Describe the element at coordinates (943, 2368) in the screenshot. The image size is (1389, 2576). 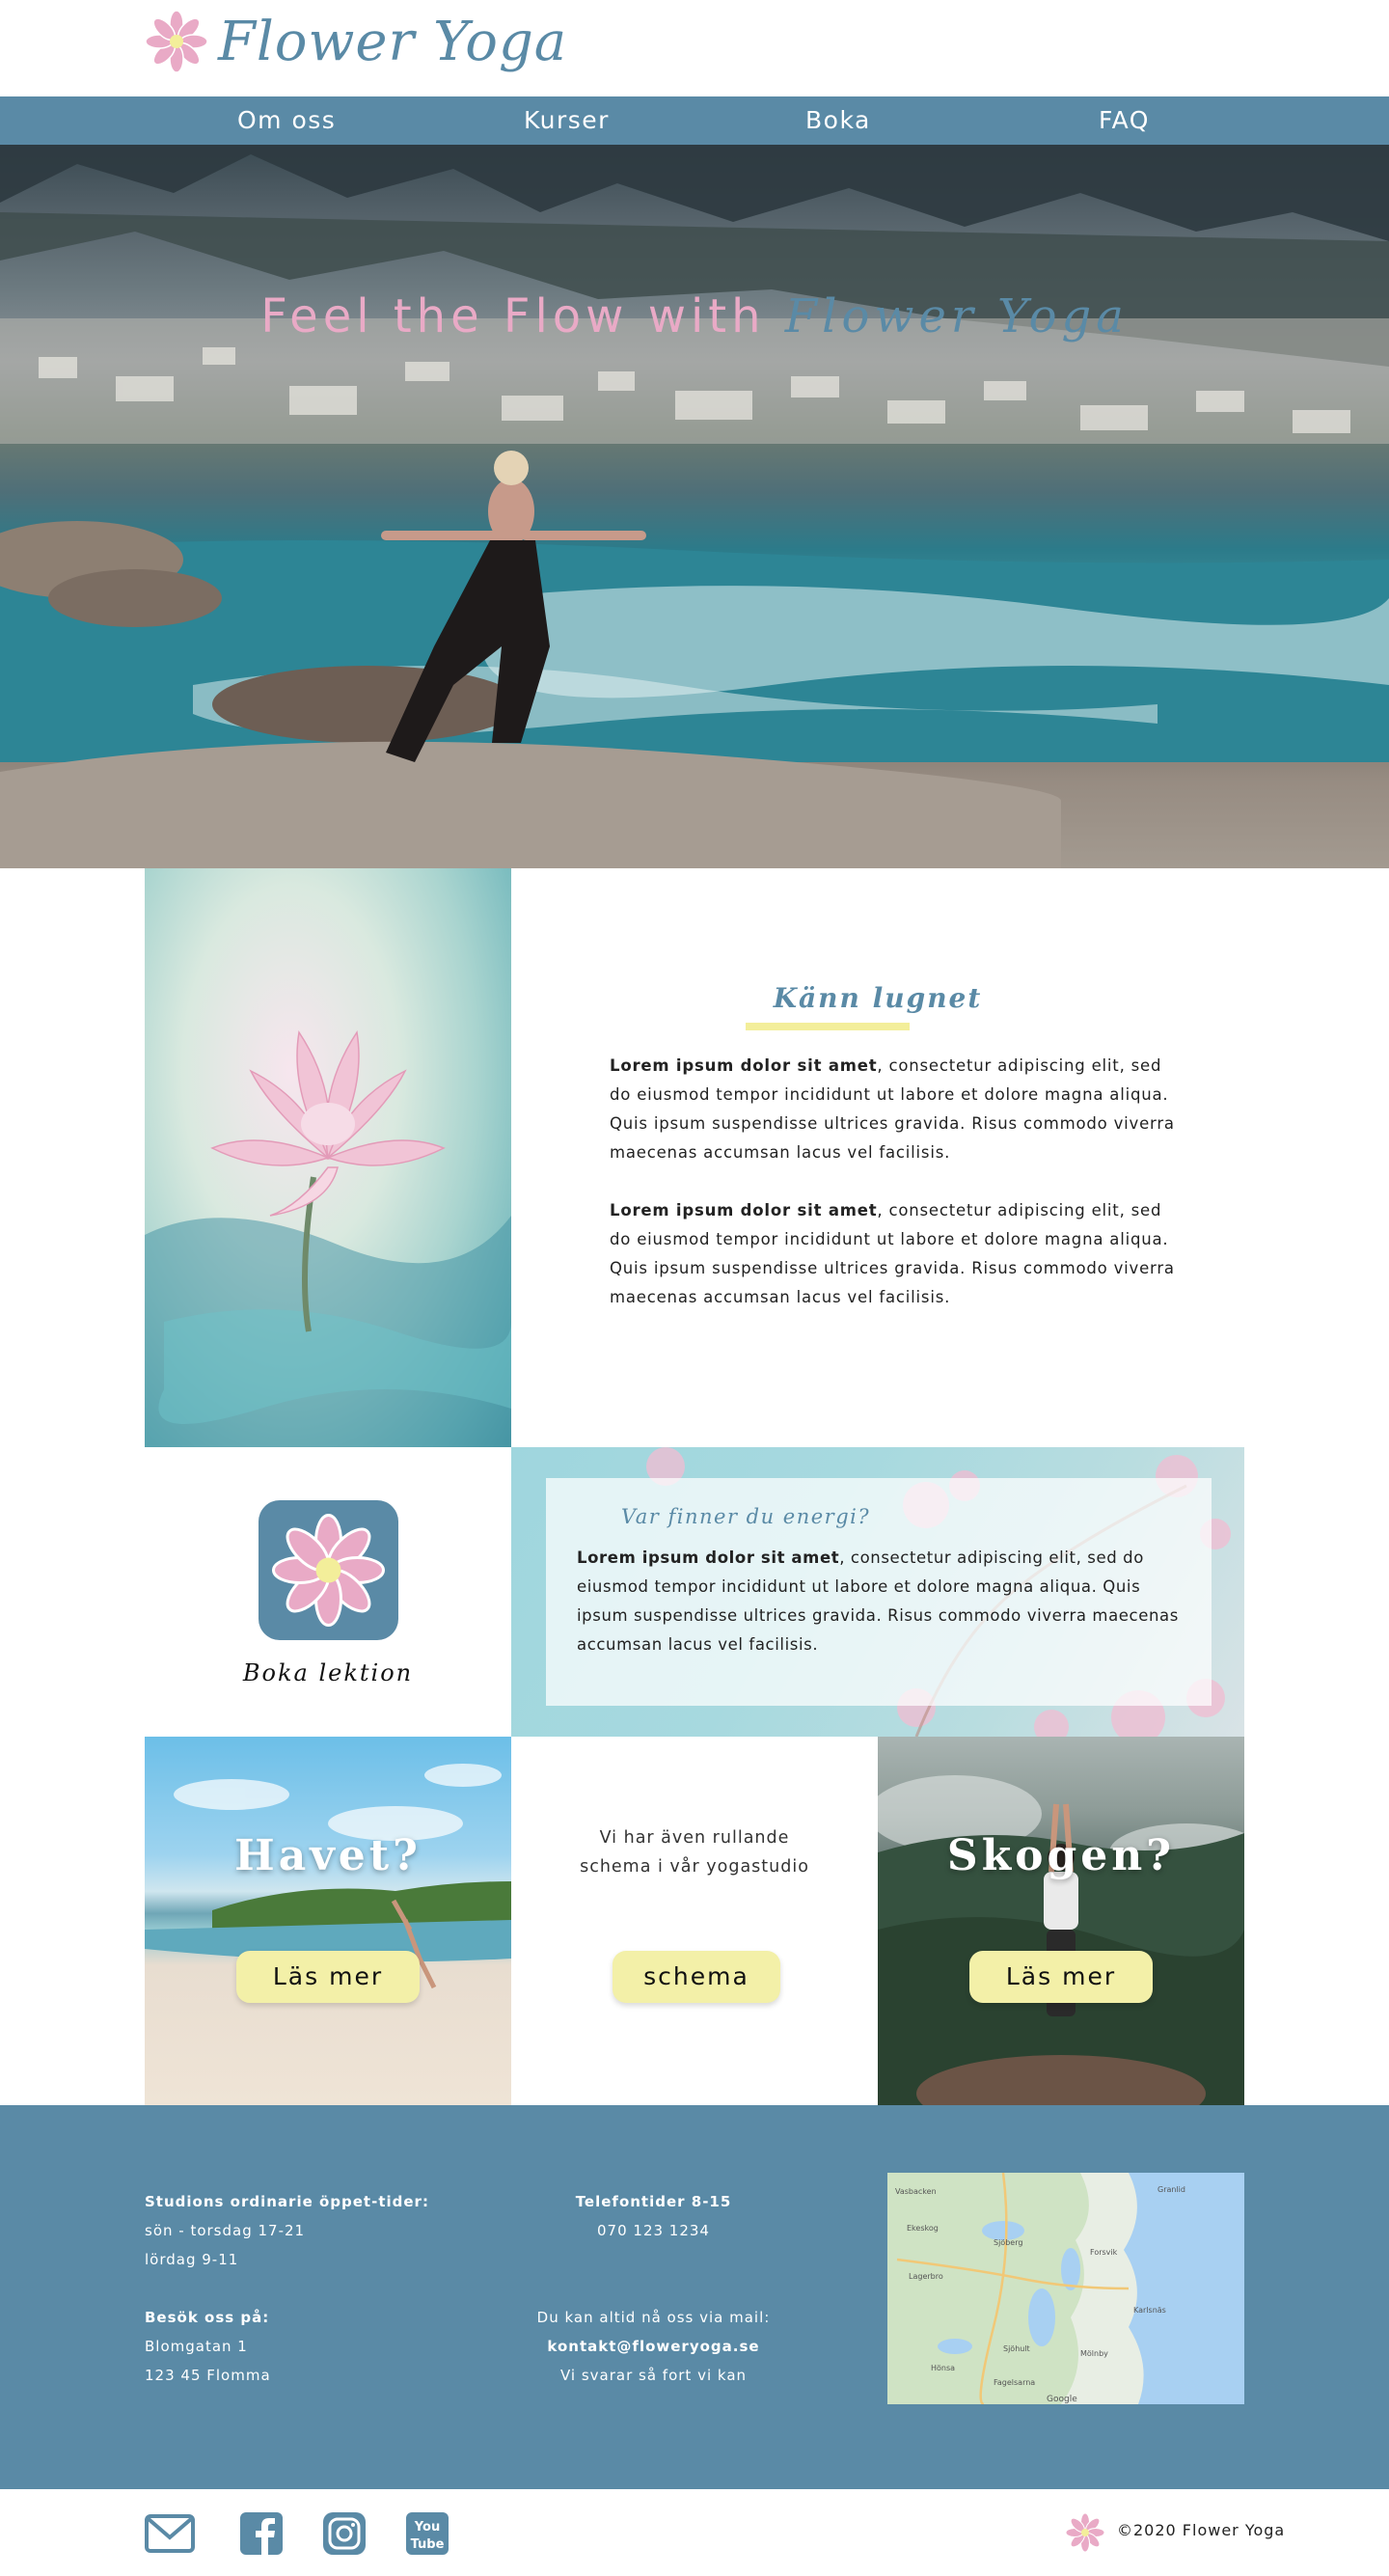
I see `map-label-honsa: Hönsa` at that location.